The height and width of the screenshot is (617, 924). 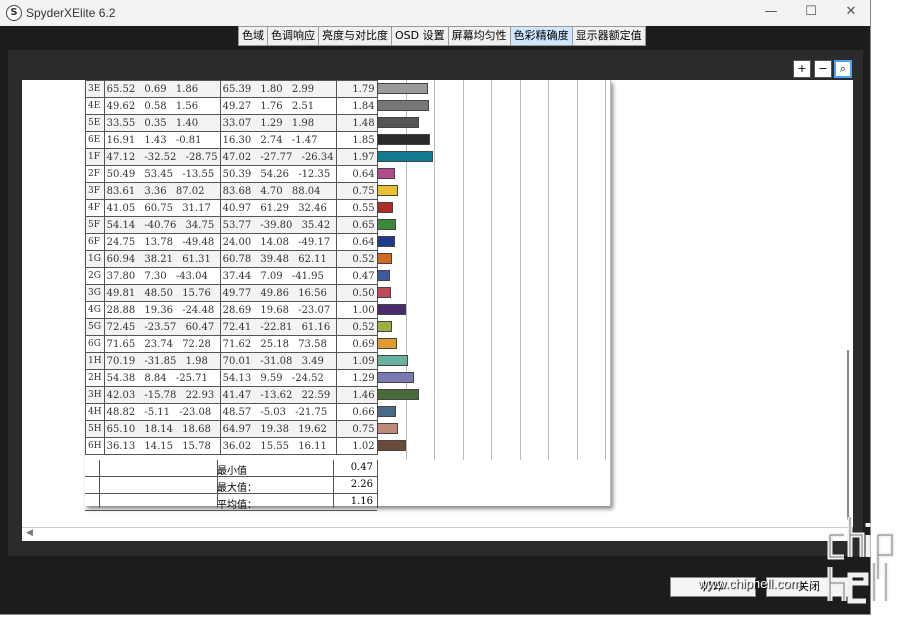 I want to click on tab-strip: 色域 色调响应 亮度与对比度 OSD 设置 屏幕均匀性 色彩精确度 显示器额定值, so click(x=442, y=36).